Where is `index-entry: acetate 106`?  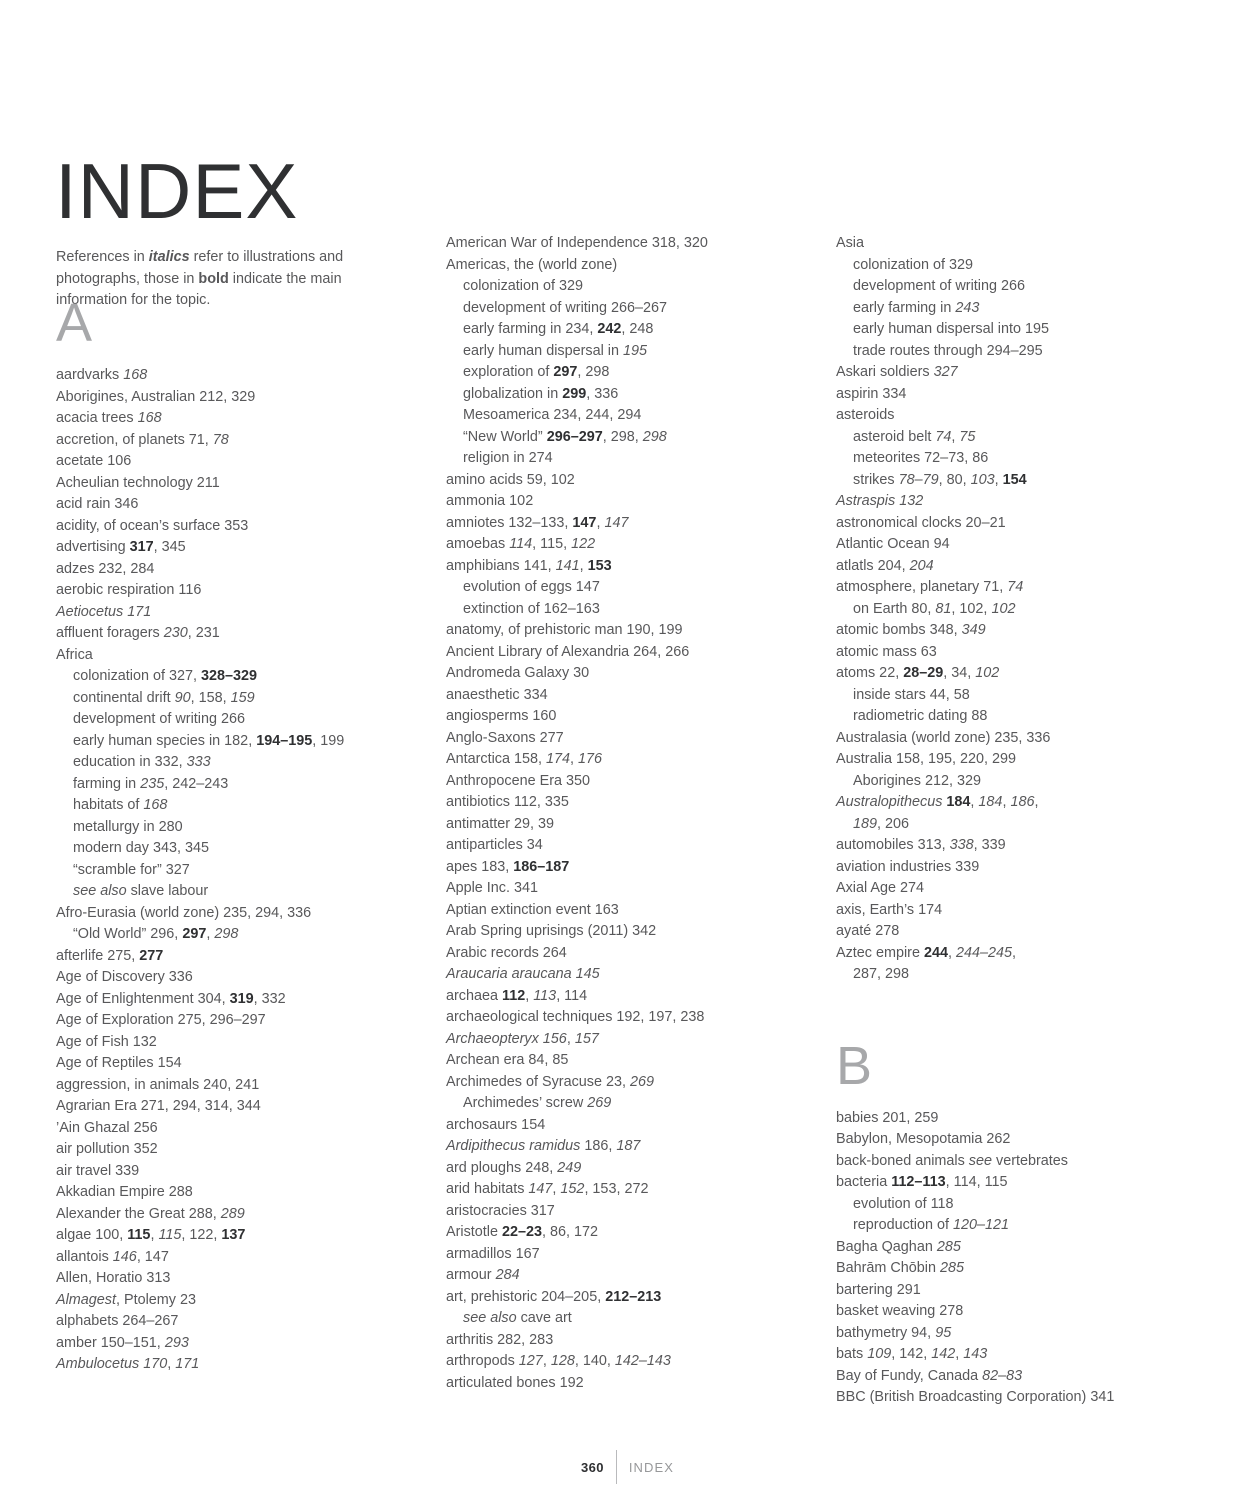
index-entry: acetate 106 is located at coordinates (94, 461).